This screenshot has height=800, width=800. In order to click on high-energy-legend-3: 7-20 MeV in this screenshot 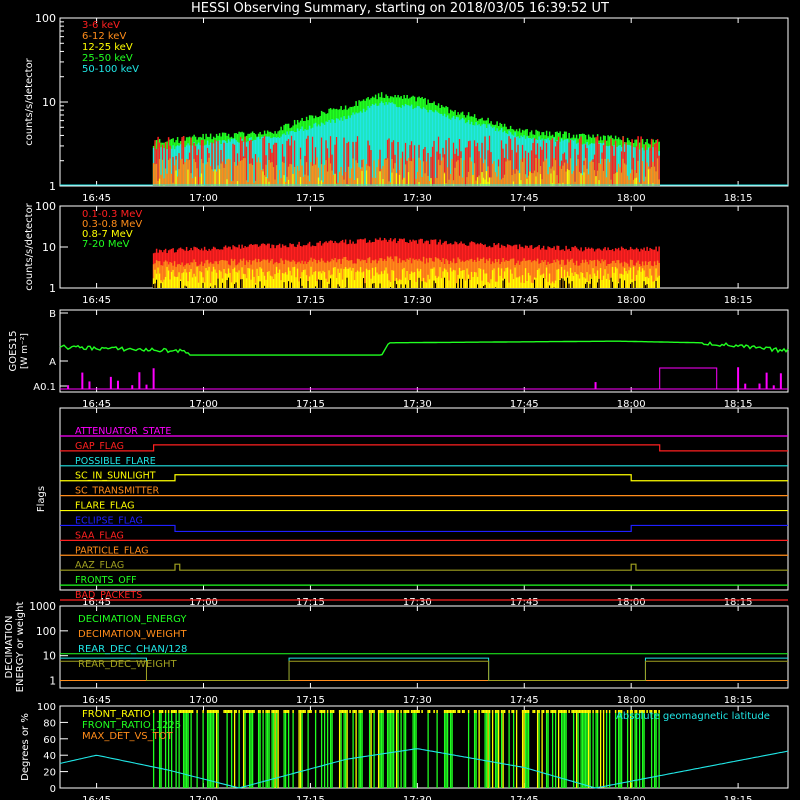, I will do `click(106, 244)`.